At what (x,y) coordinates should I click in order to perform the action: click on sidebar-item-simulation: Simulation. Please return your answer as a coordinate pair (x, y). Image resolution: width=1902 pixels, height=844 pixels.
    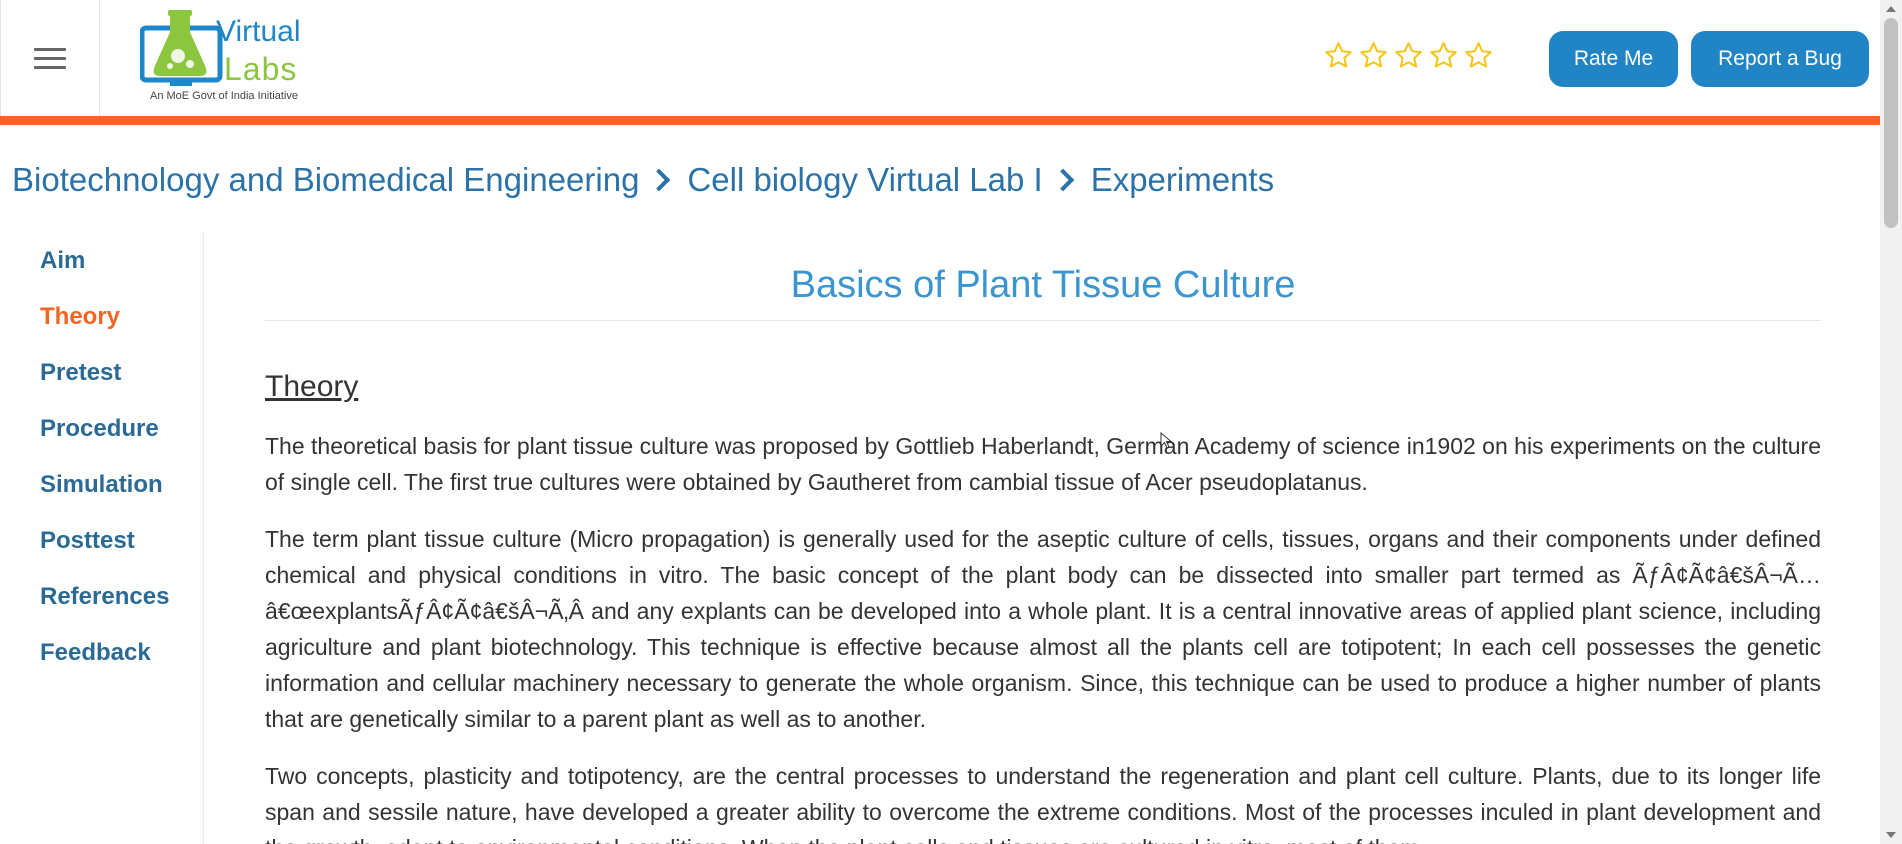
    Looking at the image, I should click on (101, 485).